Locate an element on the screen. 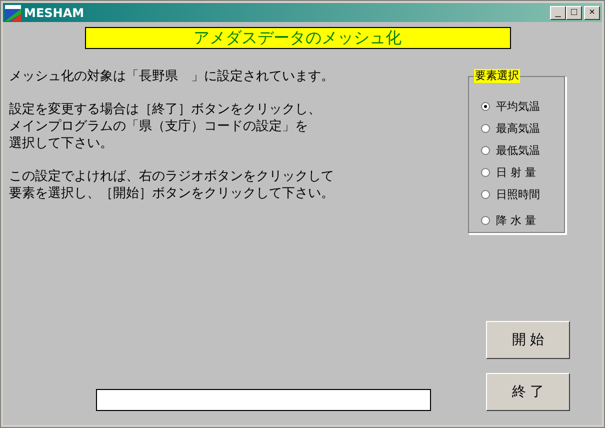 This screenshot has width=605, height=428. instruction-text: メッシュ化の対象は「長野県 」に設定されています。 is located at coordinates (172, 76).